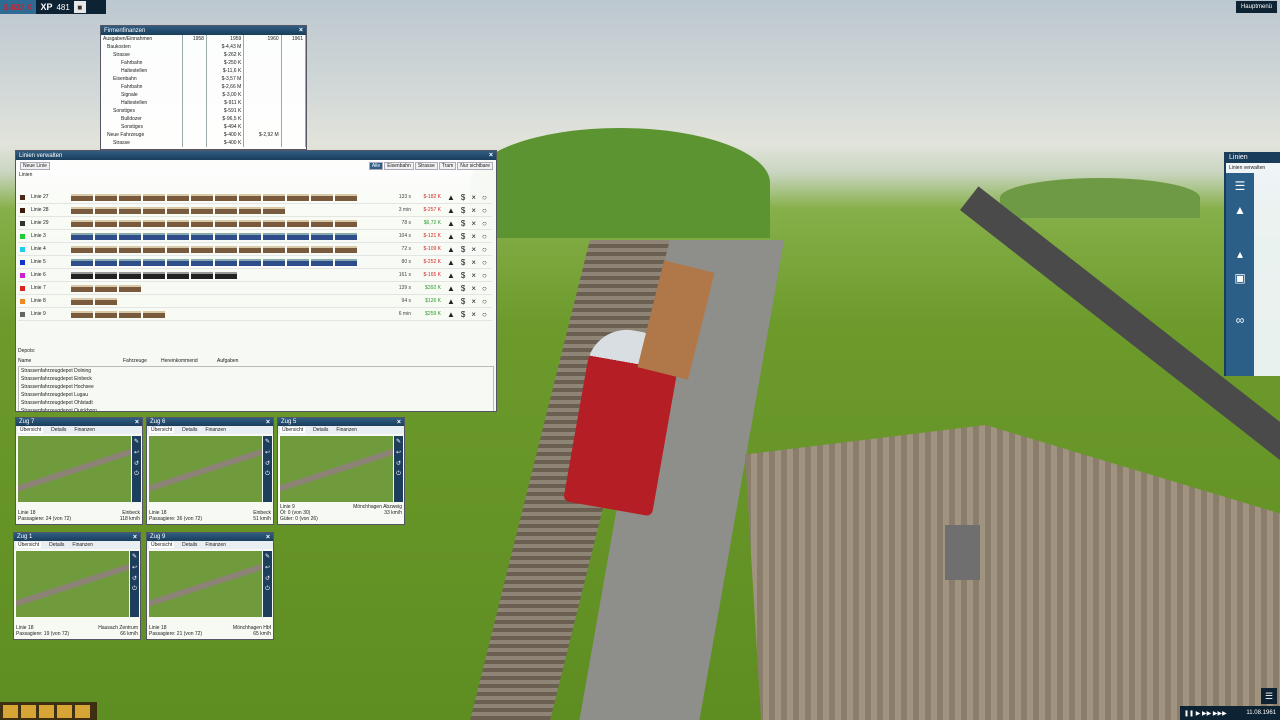 This screenshot has height=720, width=1280. Describe the element at coordinates (341, 422) in the screenshot. I see `train-title-bar: Zug 5 ×` at that location.